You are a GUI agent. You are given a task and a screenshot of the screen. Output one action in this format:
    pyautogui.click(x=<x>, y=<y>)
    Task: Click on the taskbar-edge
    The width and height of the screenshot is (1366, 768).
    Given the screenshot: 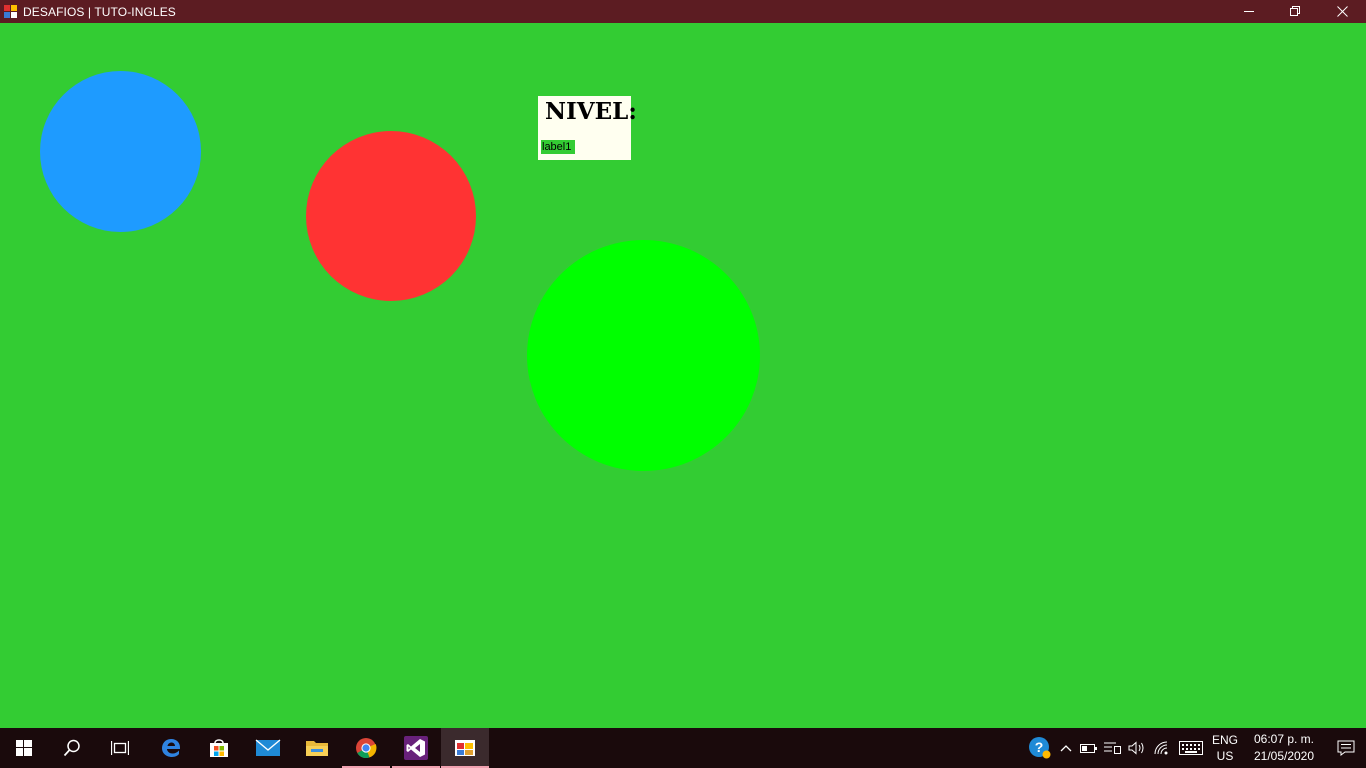 What is the action you would take?
    pyautogui.click(x=171, y=748)
    